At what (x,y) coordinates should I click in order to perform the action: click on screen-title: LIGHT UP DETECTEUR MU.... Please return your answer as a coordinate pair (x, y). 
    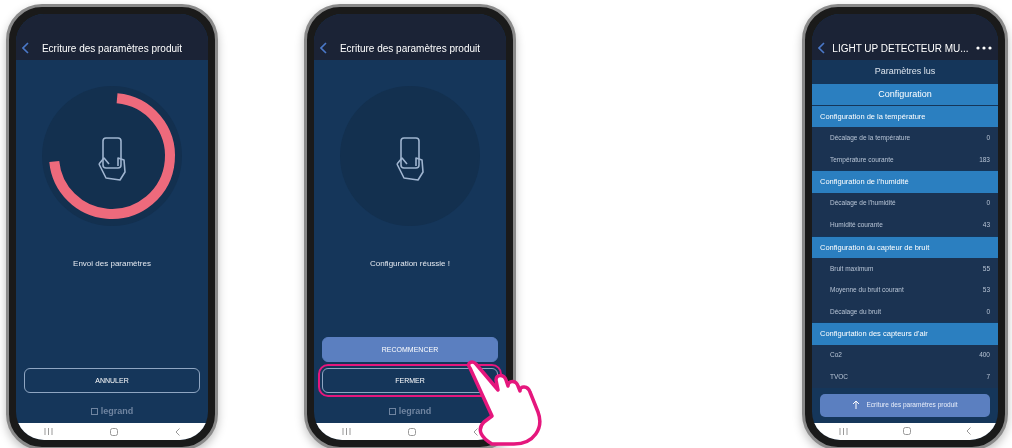
    Looking at the image, I should click on (900, 48).